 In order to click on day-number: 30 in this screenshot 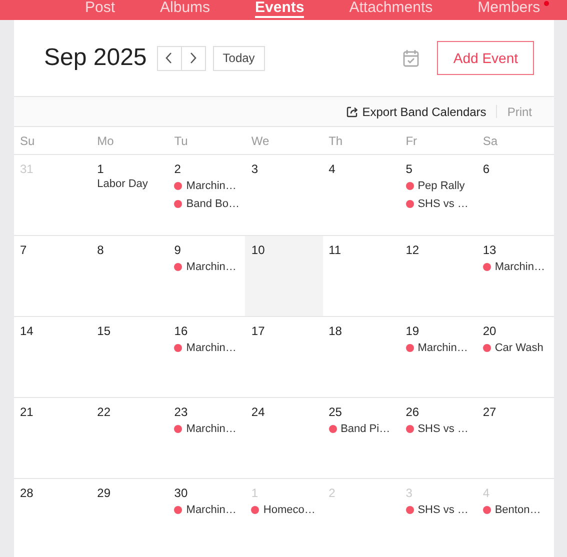, I will do `click(181, 493)`.